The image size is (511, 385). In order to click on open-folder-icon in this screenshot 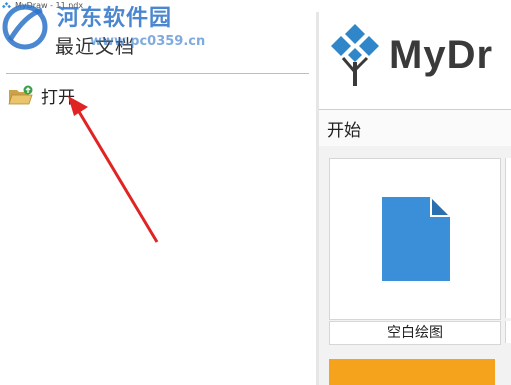, I will do `click(20, 95)`.